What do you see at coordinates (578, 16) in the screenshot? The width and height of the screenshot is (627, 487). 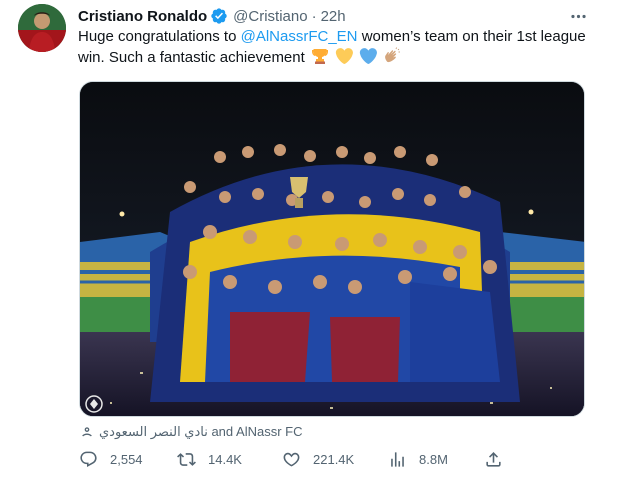 I see `more-options-icon` at bounding box center [578, 16].